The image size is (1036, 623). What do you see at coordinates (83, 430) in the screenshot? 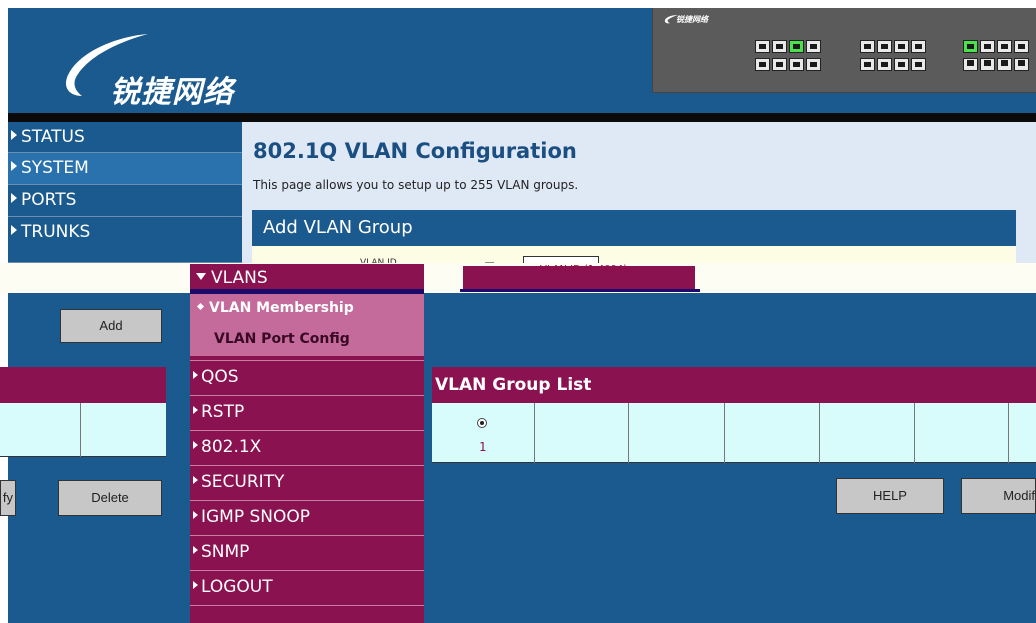
I see `left-list-row` at bounding box center [83, 430].